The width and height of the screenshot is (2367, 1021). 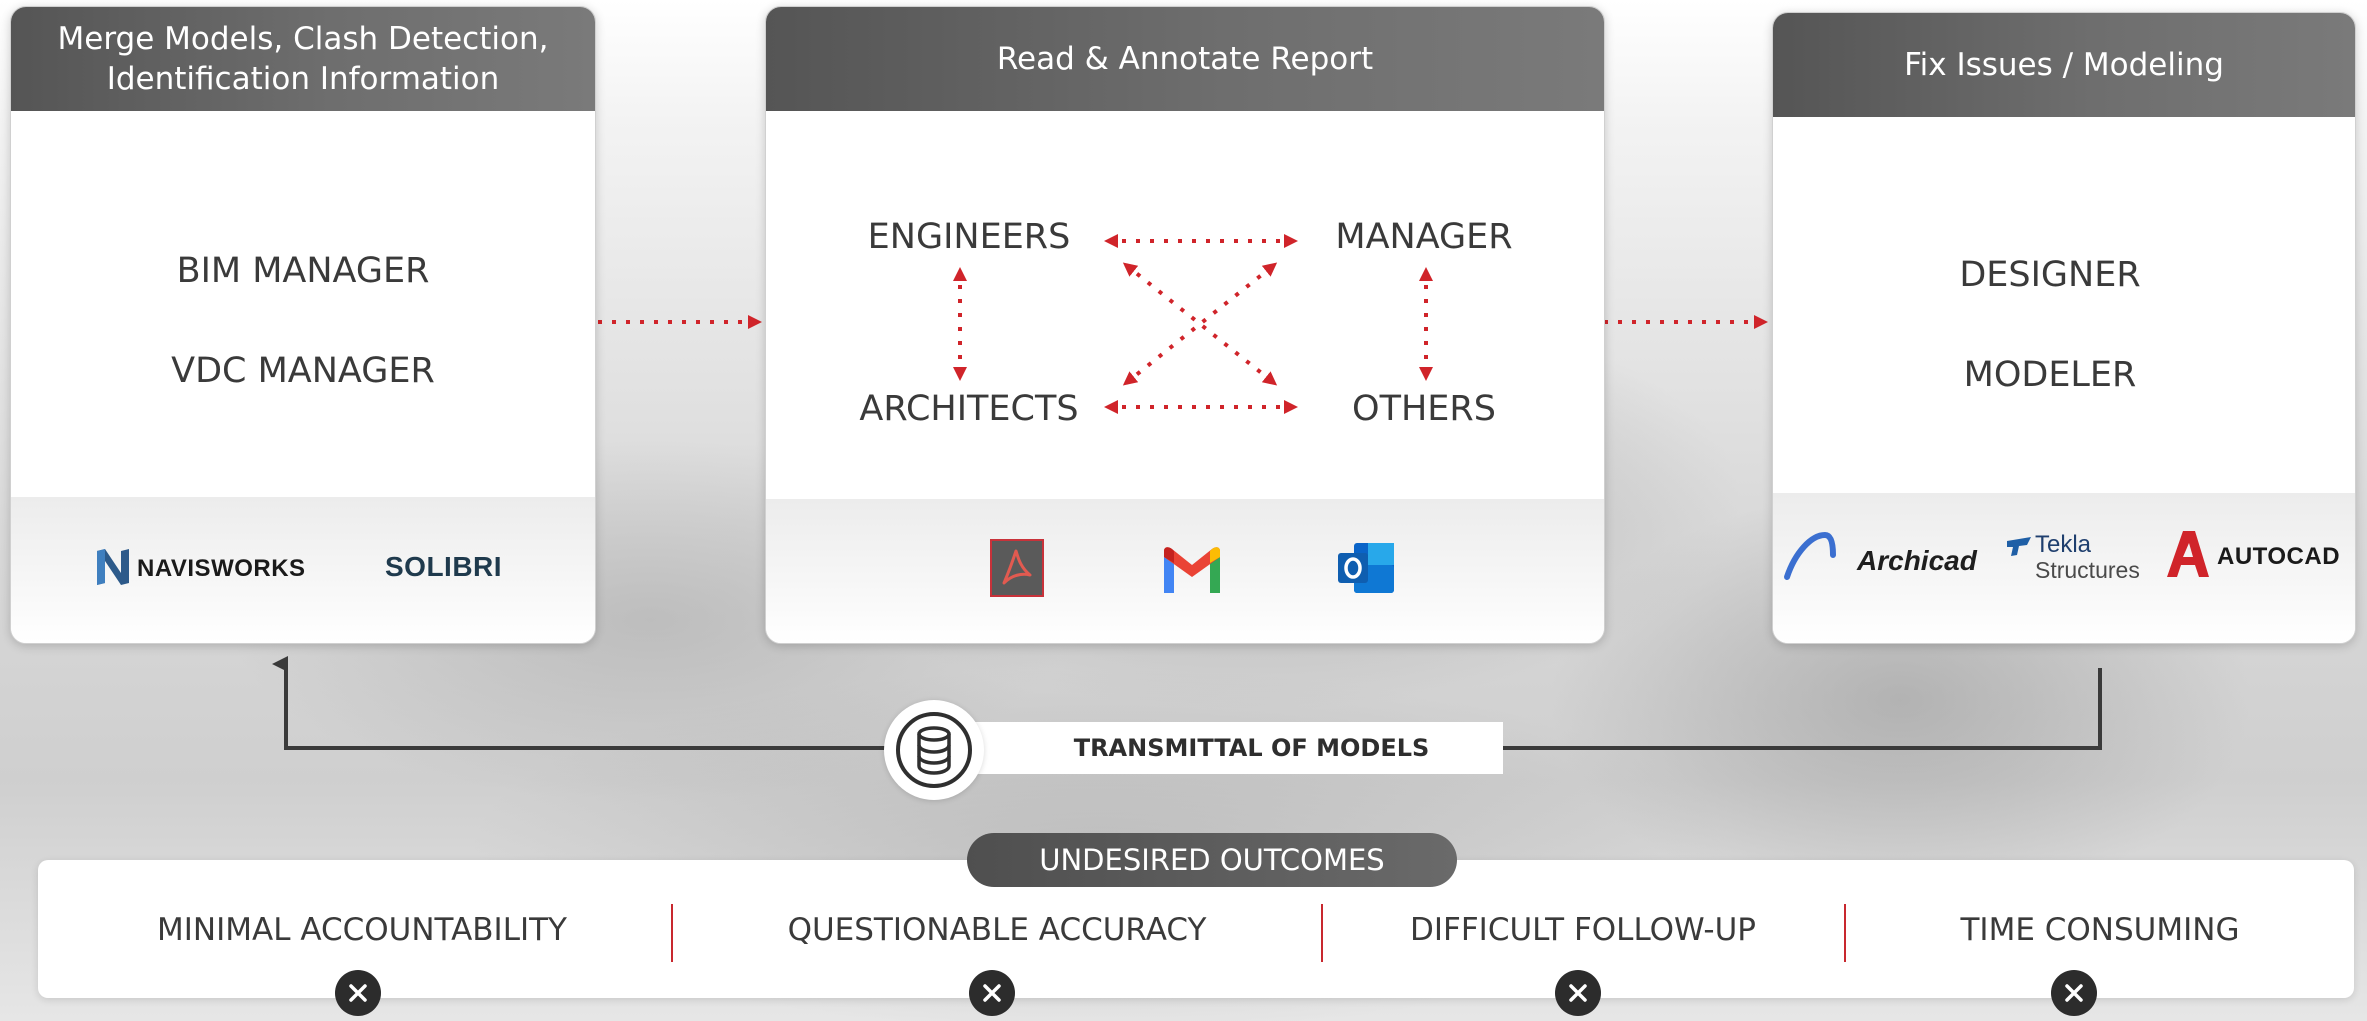 What do you see at coordinates (1583, 930) in the screenshot?
I see `outcome-difficult-follow-up: DIFFICULT FOLLOW-UP` at bounding box center [1583, 930].